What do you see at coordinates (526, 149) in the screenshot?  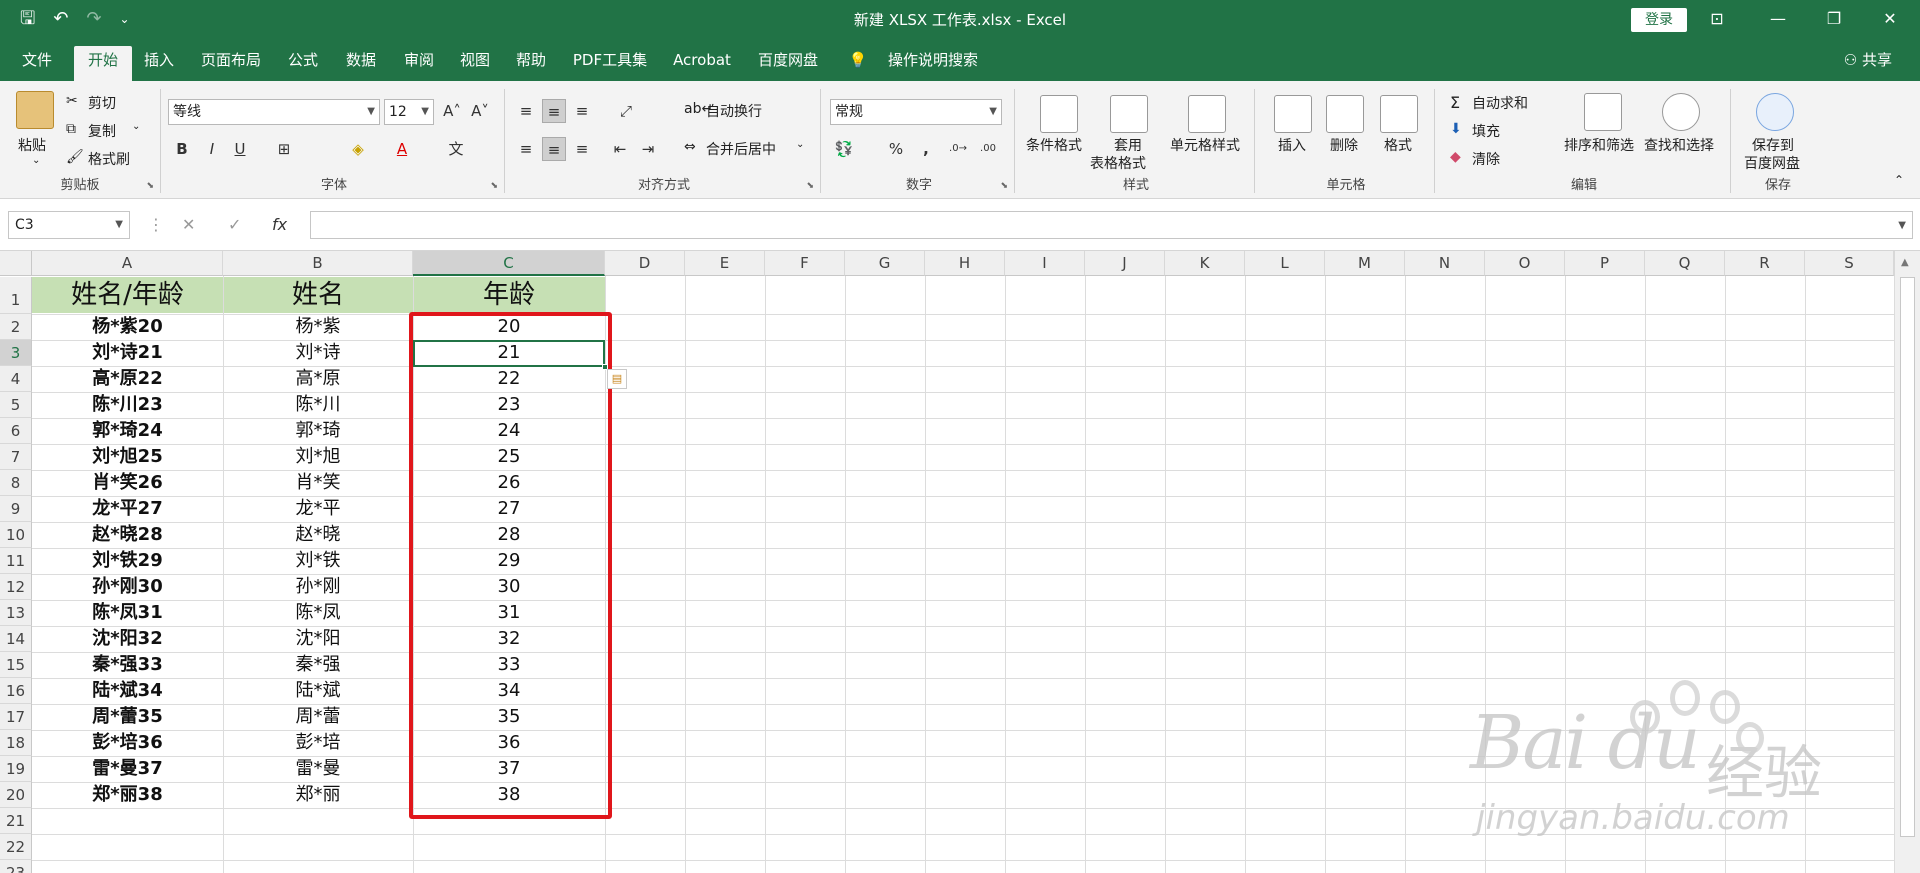 I see `align-left-icon: ≡` at bounding box center [526, 149].